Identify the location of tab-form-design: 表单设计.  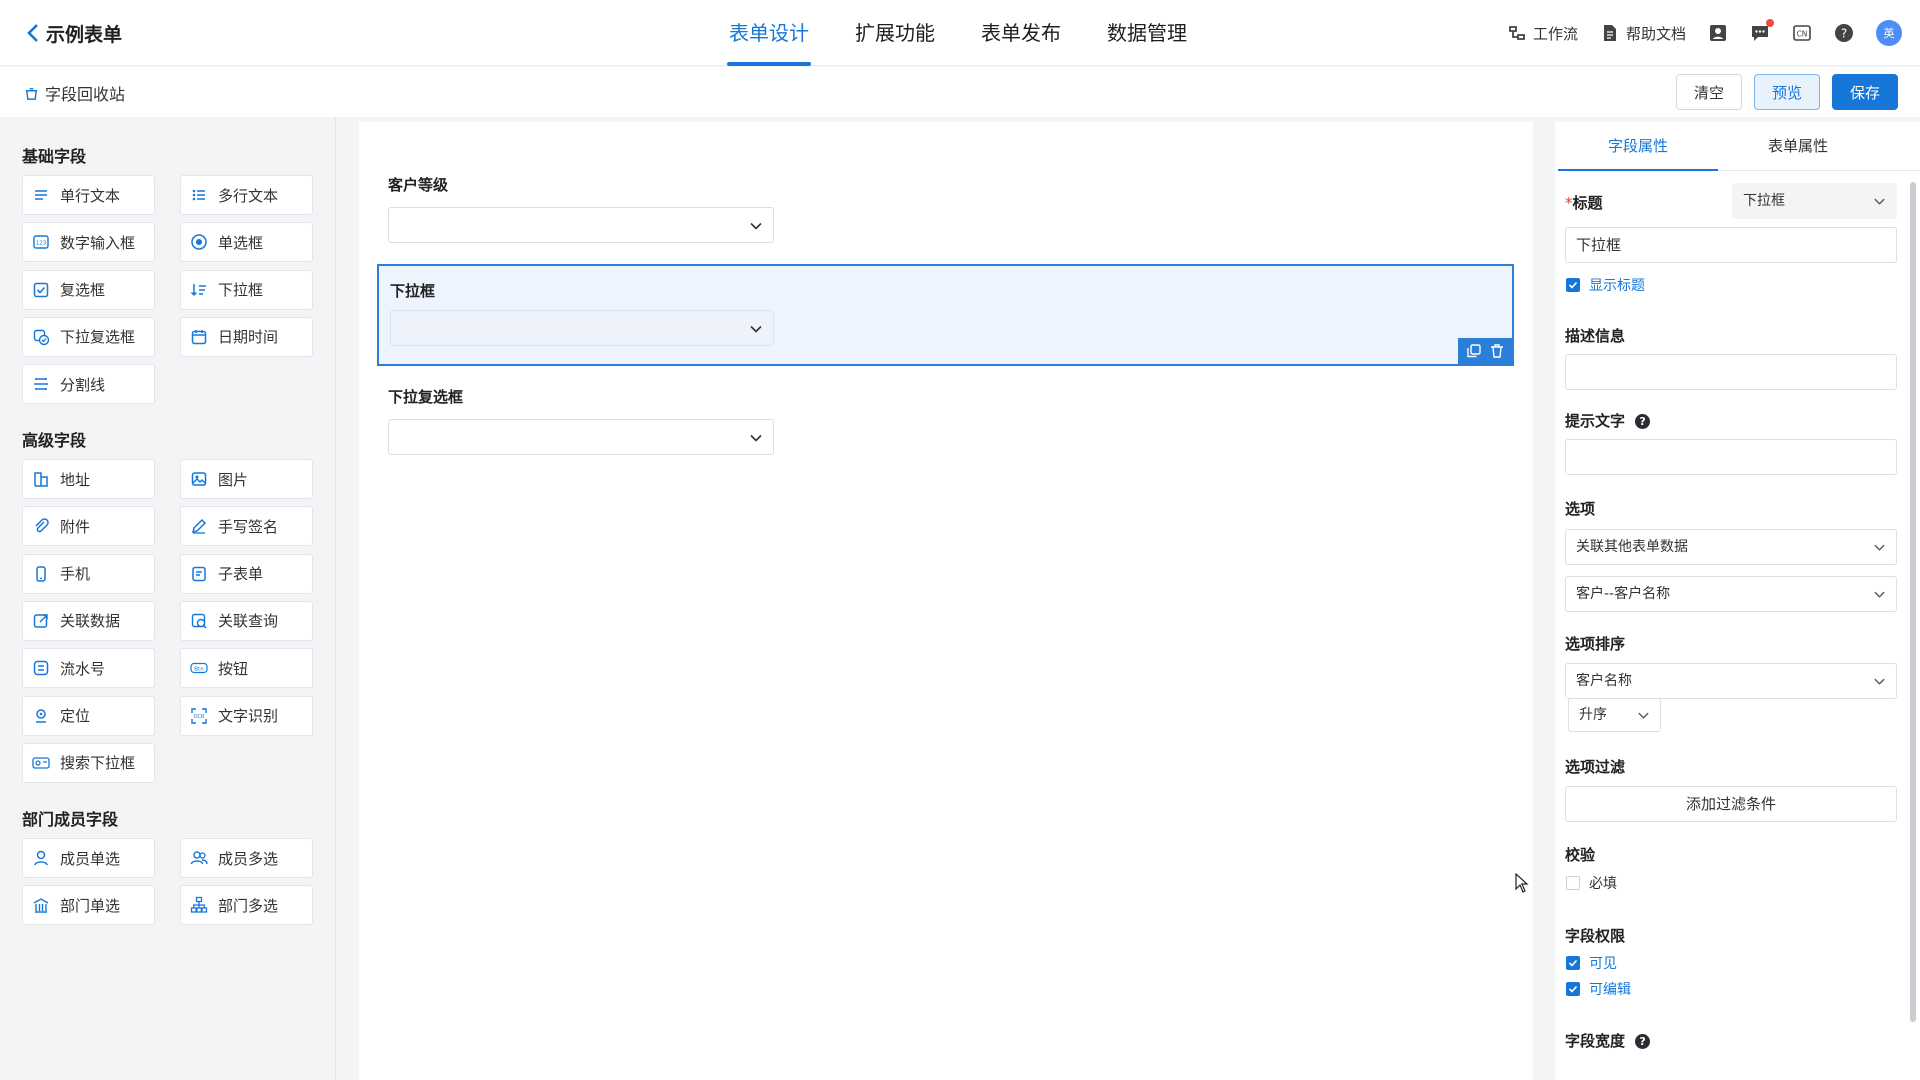
(769, 33).